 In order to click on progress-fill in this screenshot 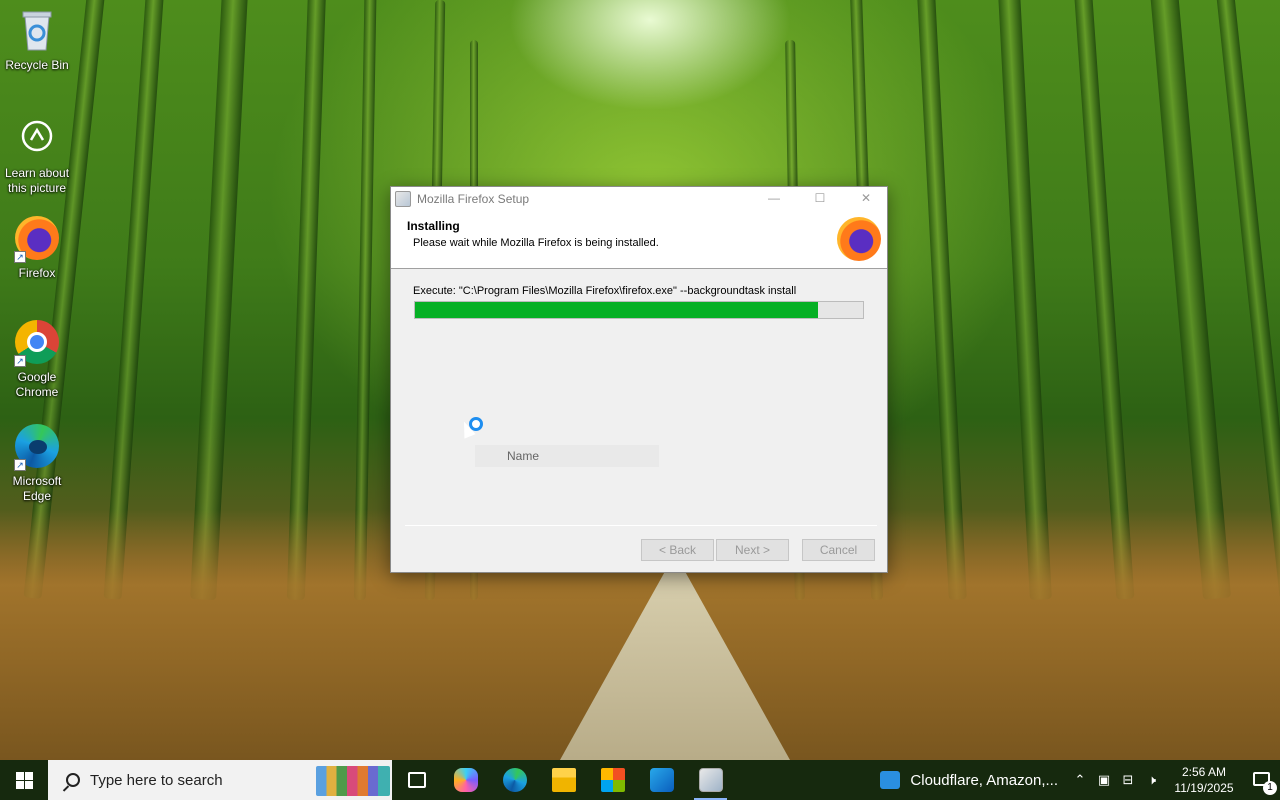, I will do `click(617, 310)`.